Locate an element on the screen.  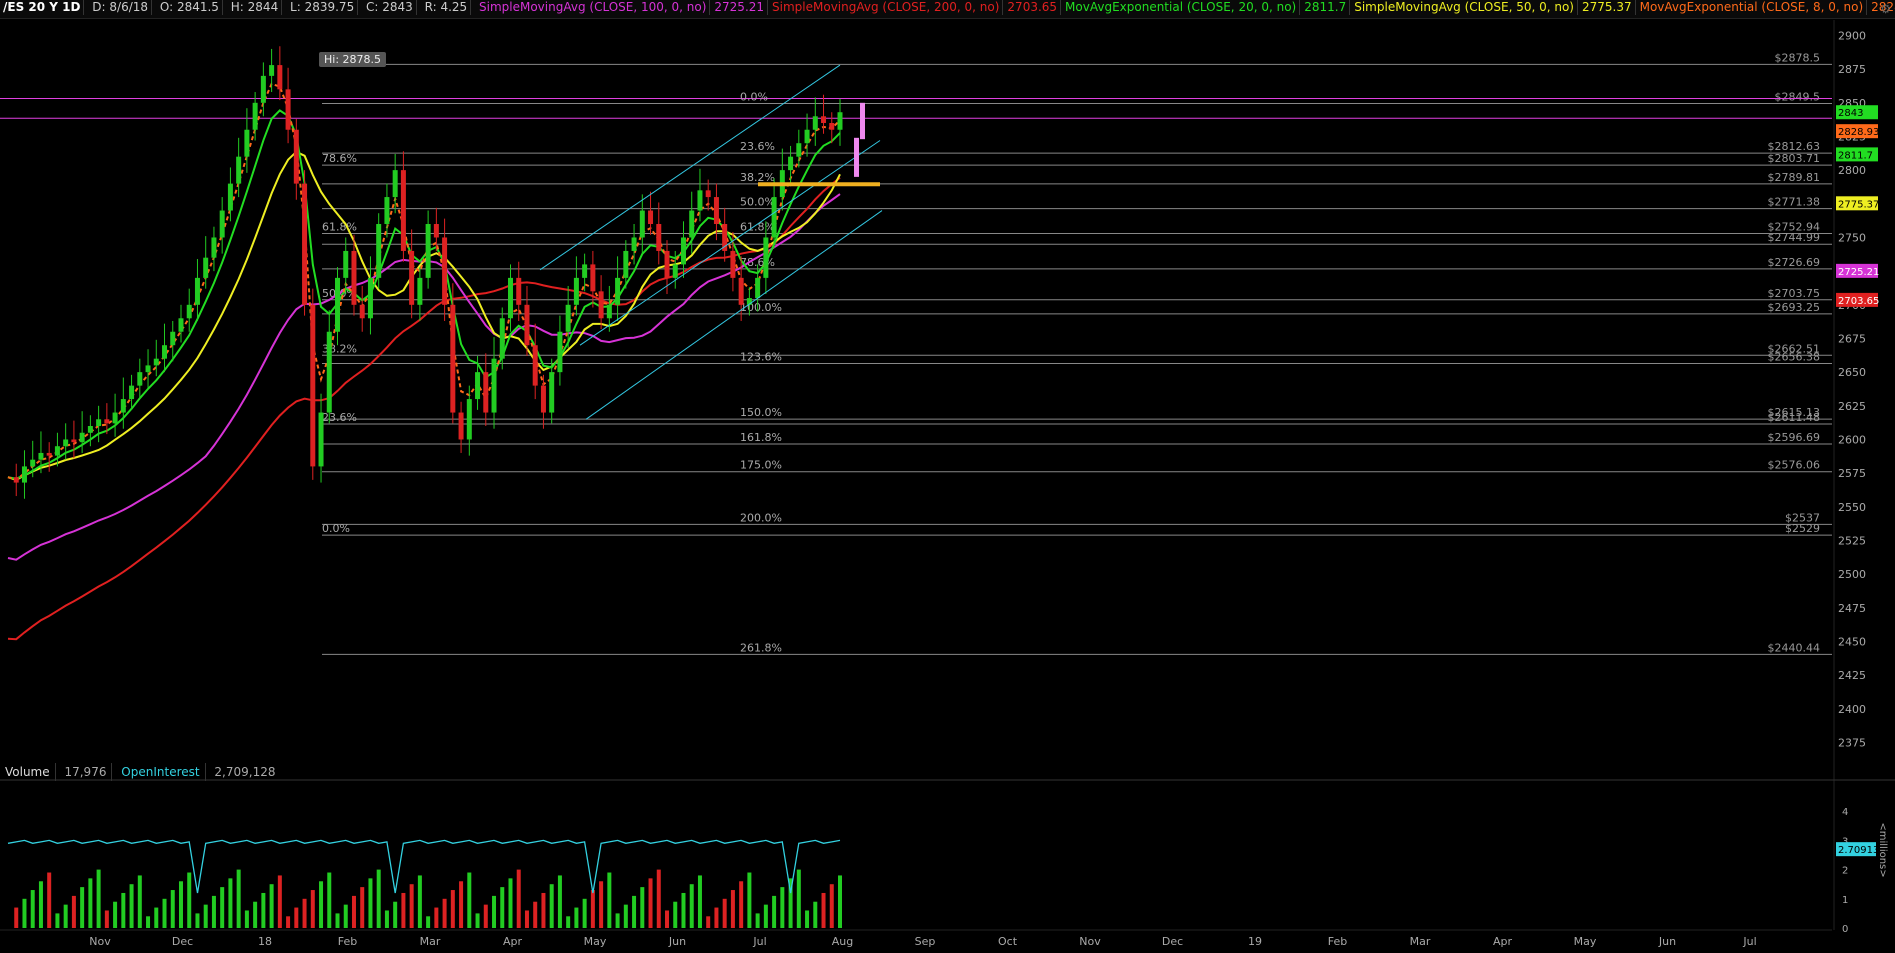
range-label: R: 4.25 is located at coordinates (447, 7).